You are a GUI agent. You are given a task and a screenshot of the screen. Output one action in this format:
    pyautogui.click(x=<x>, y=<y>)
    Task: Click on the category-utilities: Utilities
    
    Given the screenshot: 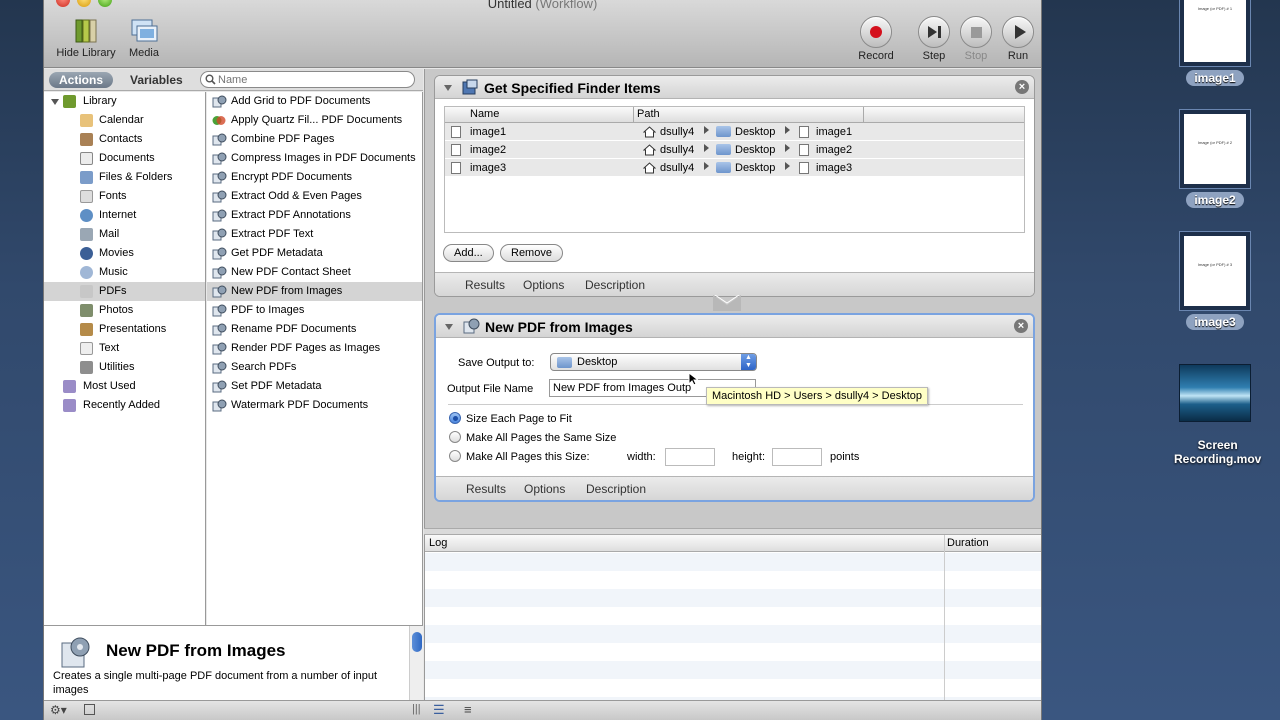 What is the action you would take?
    pyautogui.click(x=124, y=367)
    